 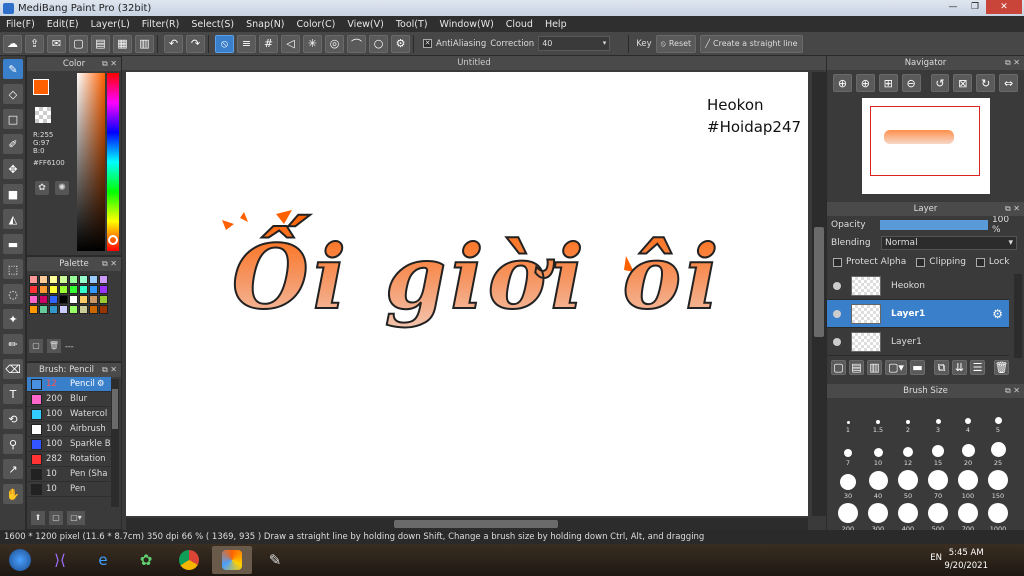 I want to click on maximize-button: ❐, so click(x=975, y=7).